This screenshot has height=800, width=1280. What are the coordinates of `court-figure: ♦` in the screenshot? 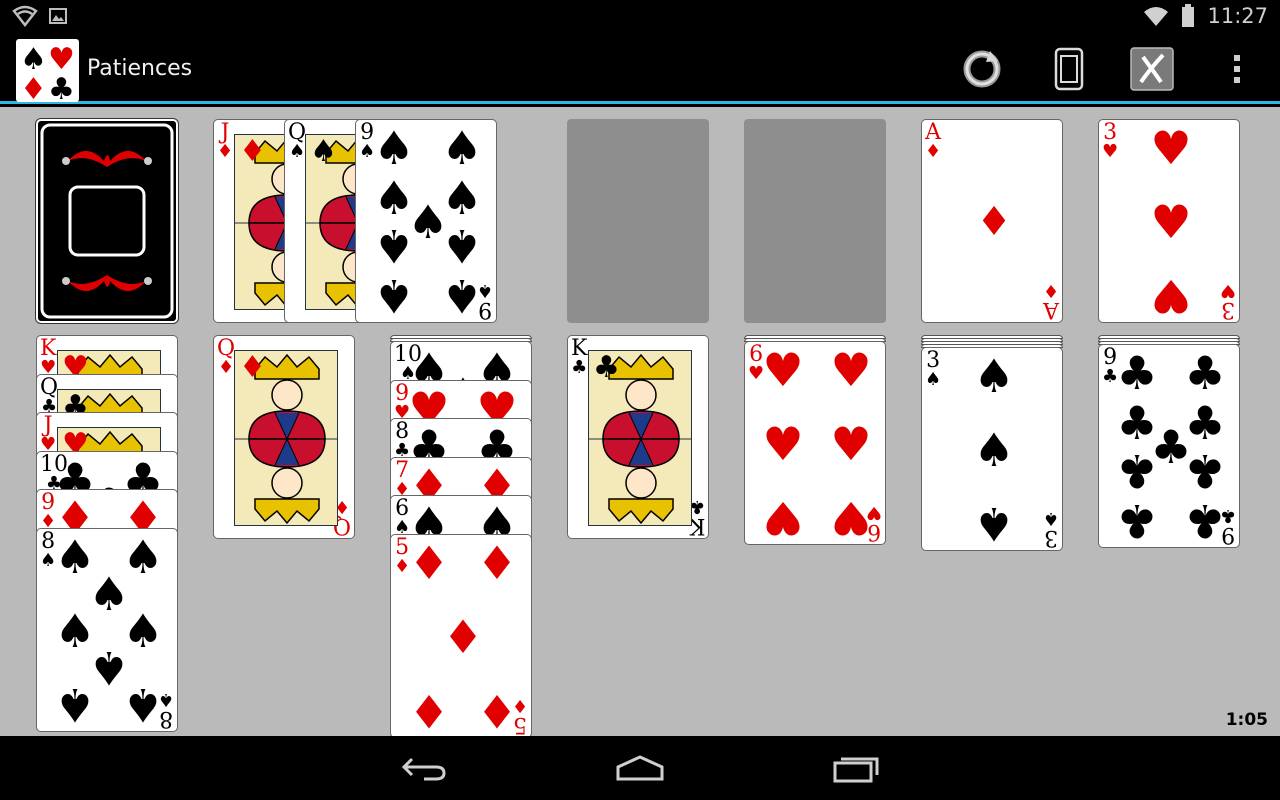 It's located at (286, 438).